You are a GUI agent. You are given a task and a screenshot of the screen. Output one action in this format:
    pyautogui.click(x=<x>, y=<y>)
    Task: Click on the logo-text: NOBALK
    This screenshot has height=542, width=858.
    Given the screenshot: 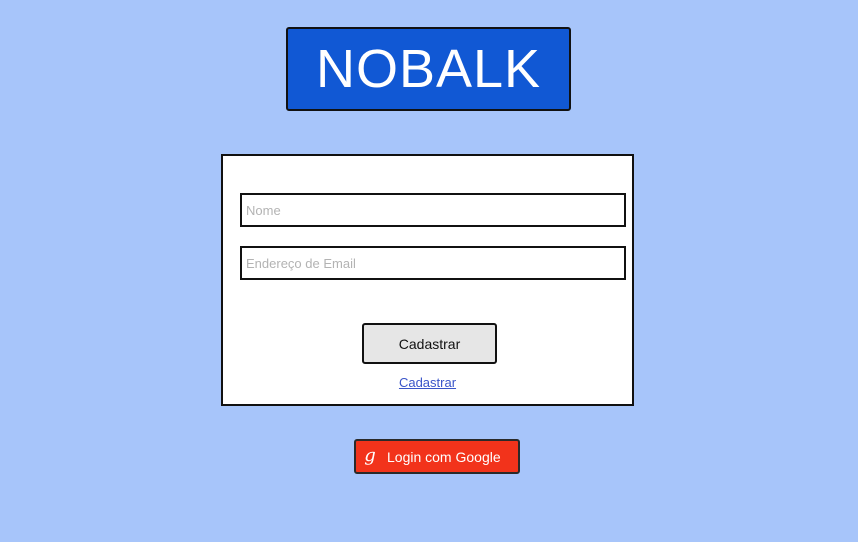 What is the action you would take?
    pyautogui.click(x=428, y=69)
    